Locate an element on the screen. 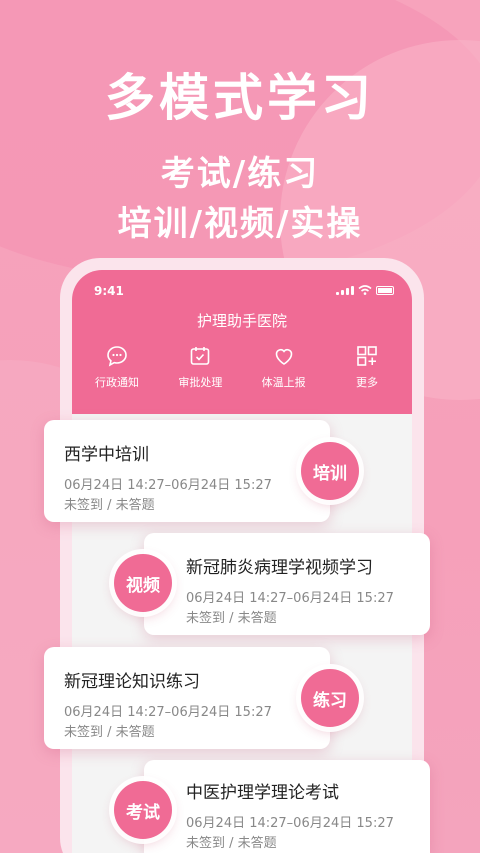 Image resolution: width=480 pixels, height=853 pixels. battery-icon is located at coordinates (385, 290).